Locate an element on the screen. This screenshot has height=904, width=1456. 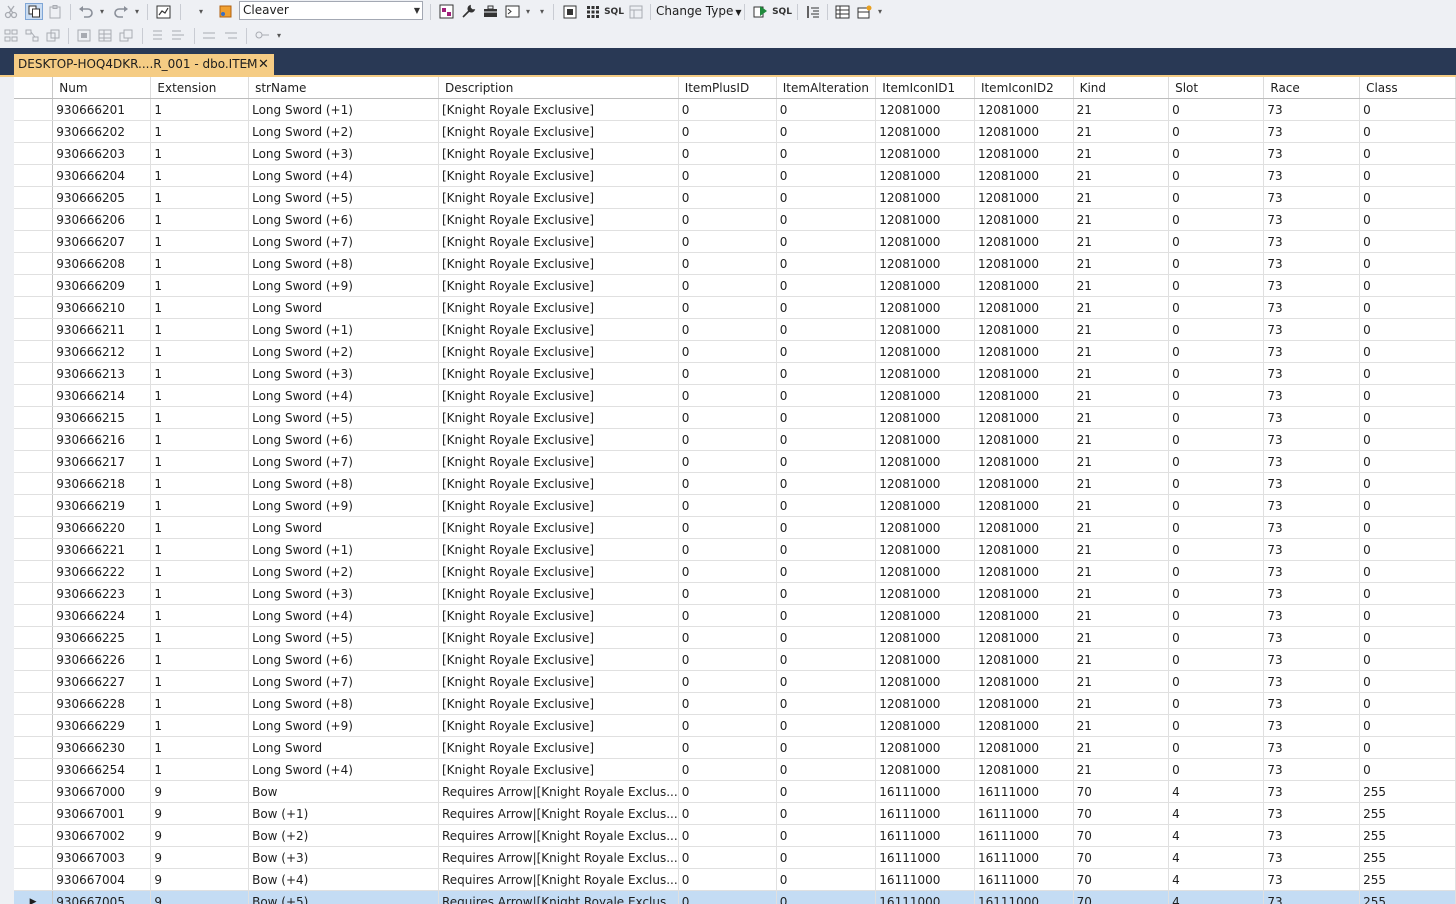
column-header-itemplusid: ItemPlusID is located at coordinates (727, 88).